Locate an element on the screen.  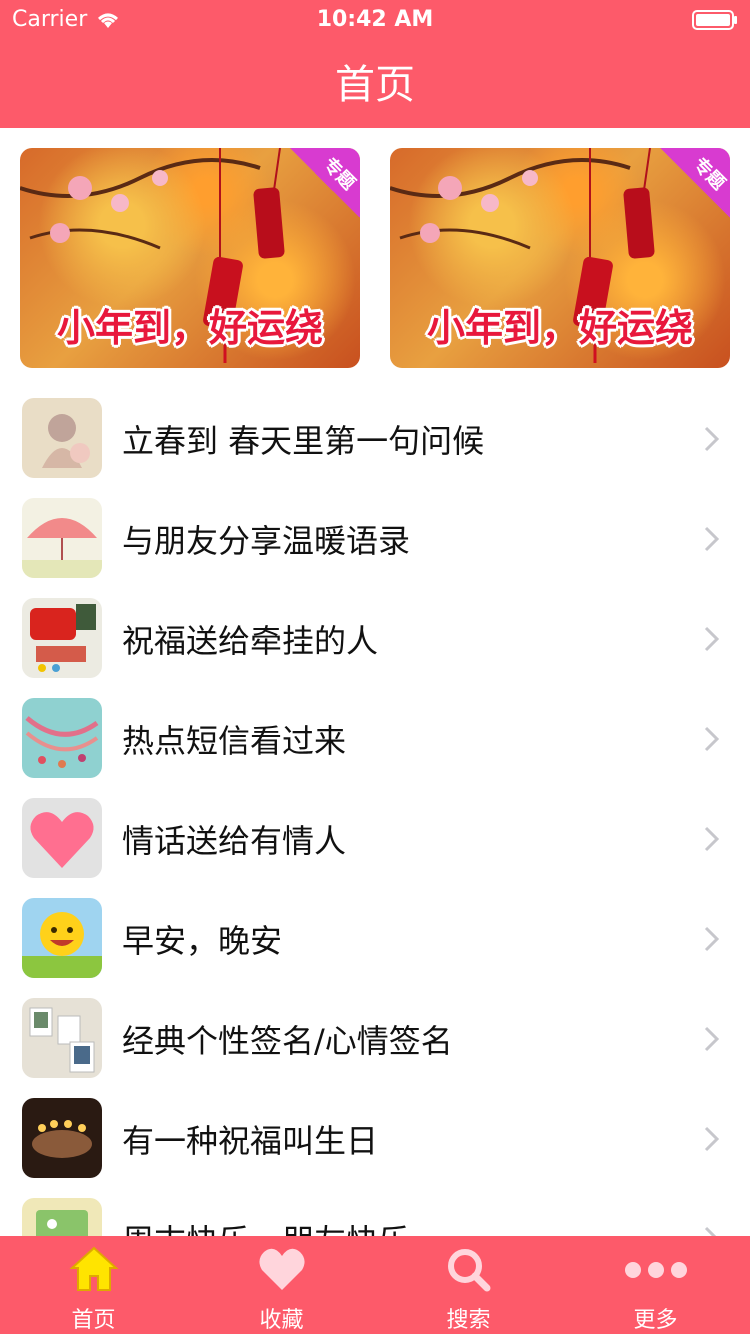
more-icon is located at coordinates (655, 1270).